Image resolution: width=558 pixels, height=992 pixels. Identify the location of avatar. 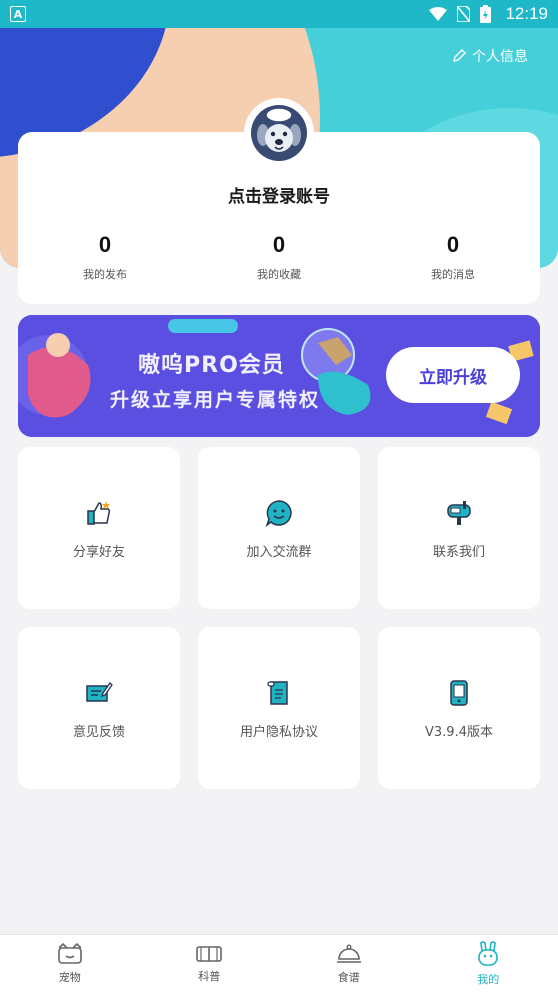
(279, 133).